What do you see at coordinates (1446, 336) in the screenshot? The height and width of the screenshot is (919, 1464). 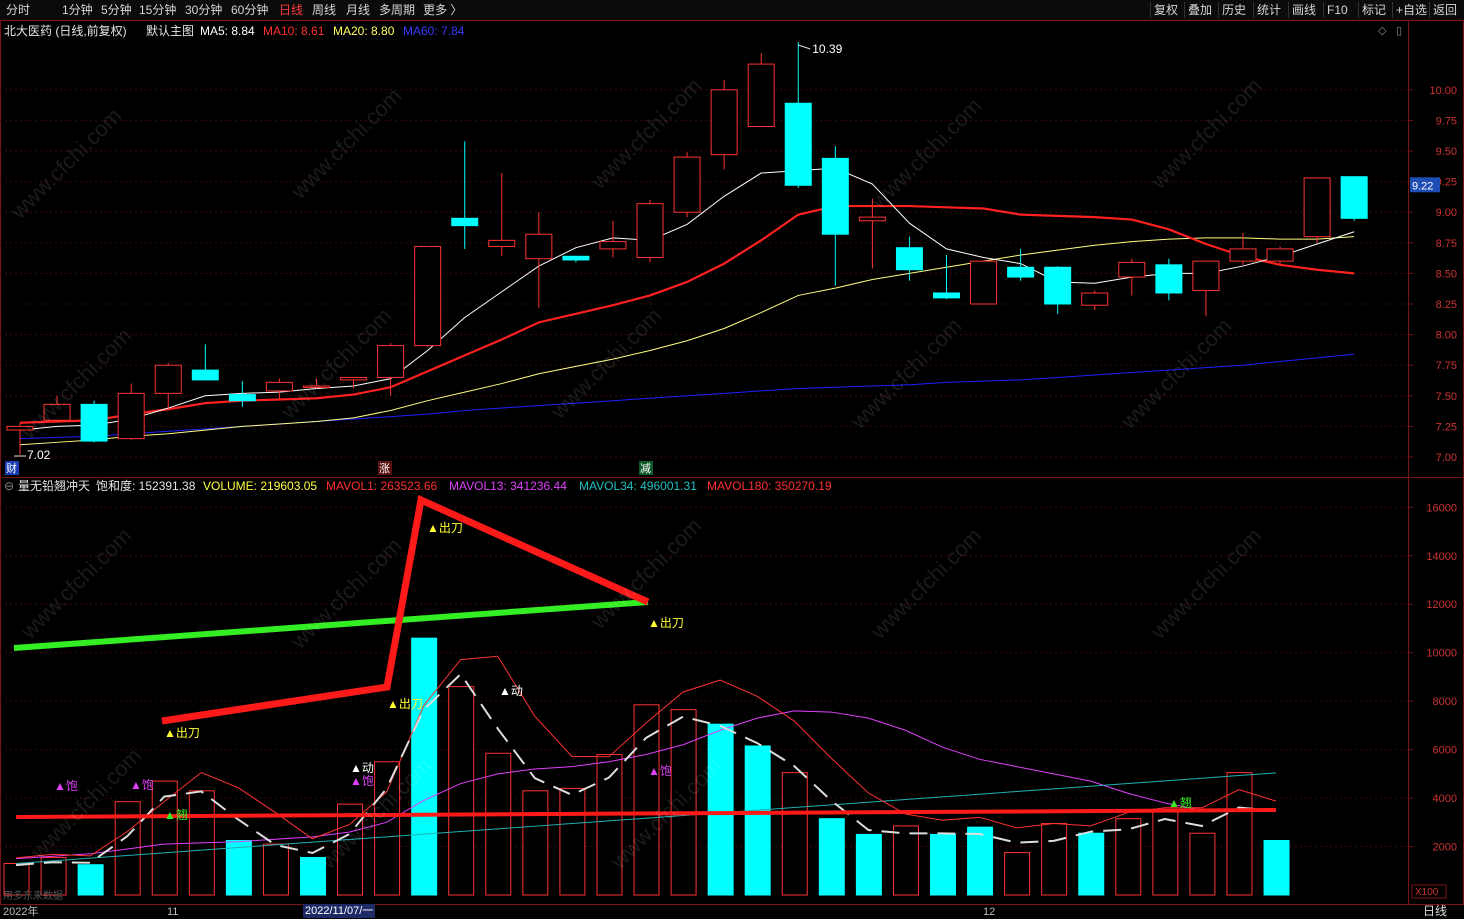 I see `price-tick-label: 8.00` at bounding box center [1446, 336].